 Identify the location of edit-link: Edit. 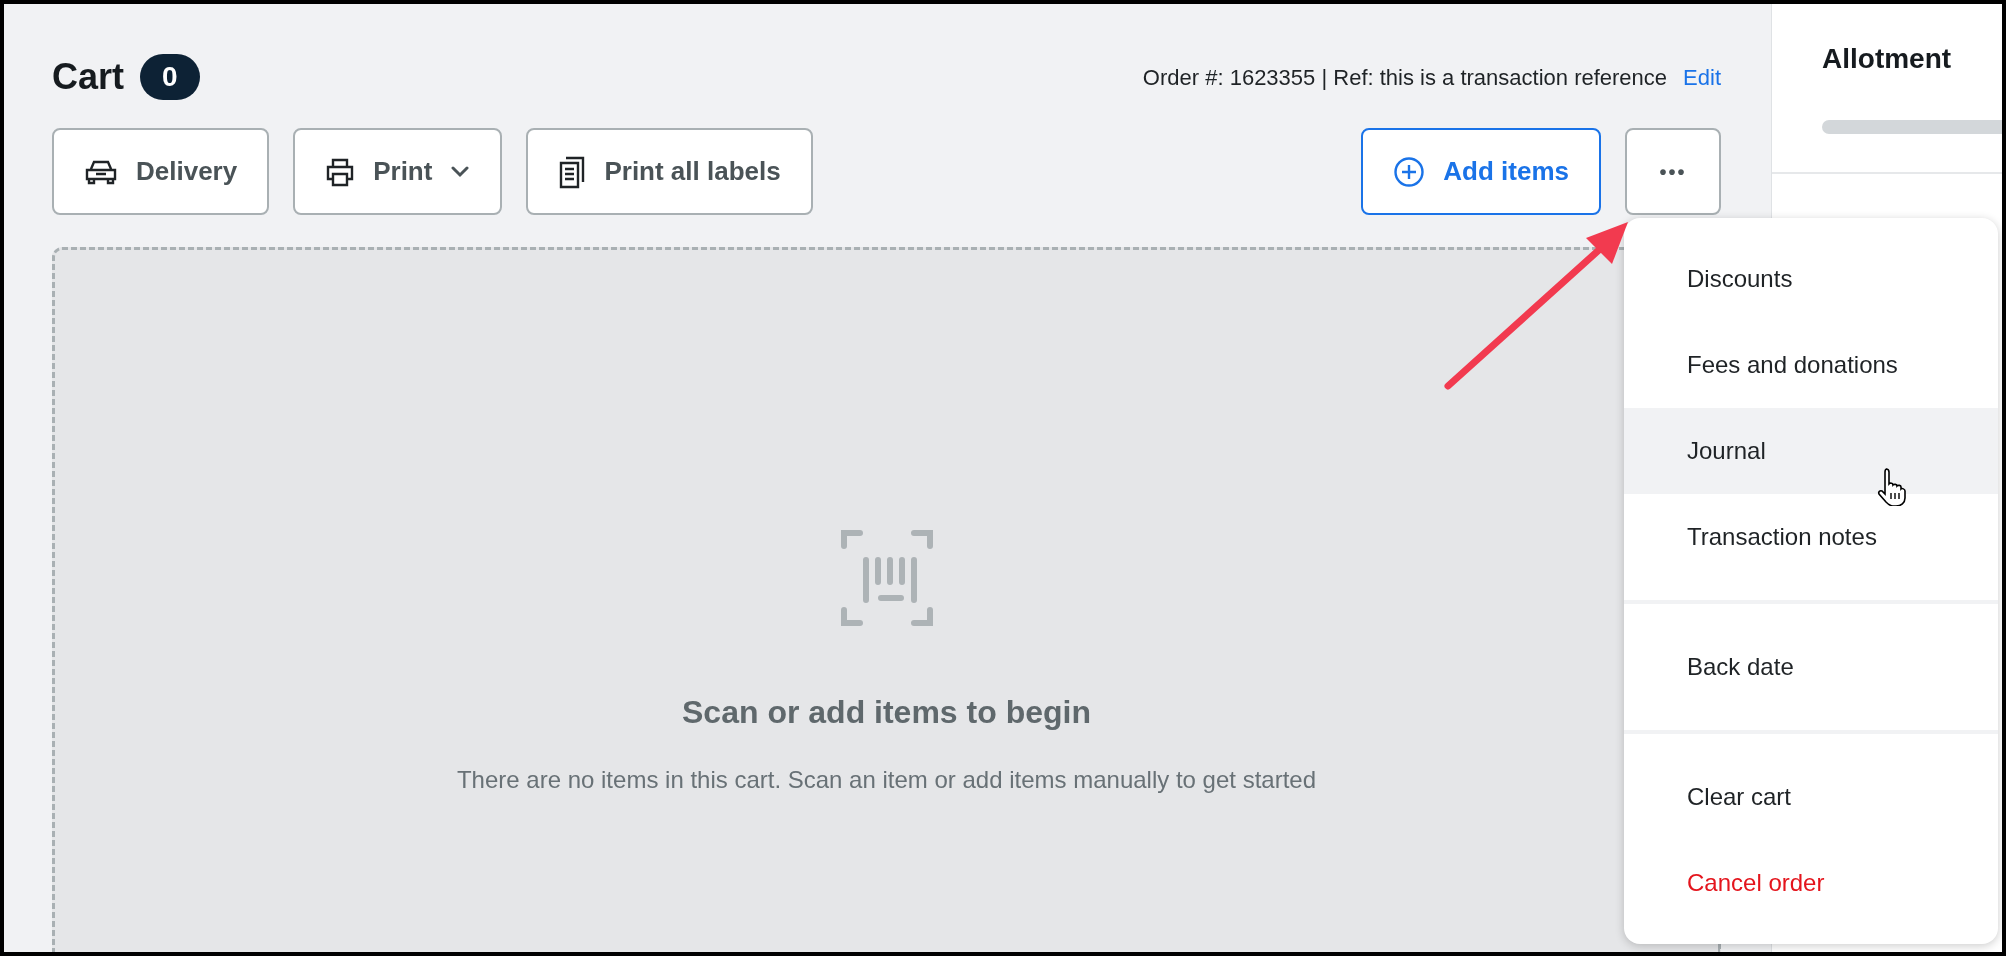
(1702, 77).